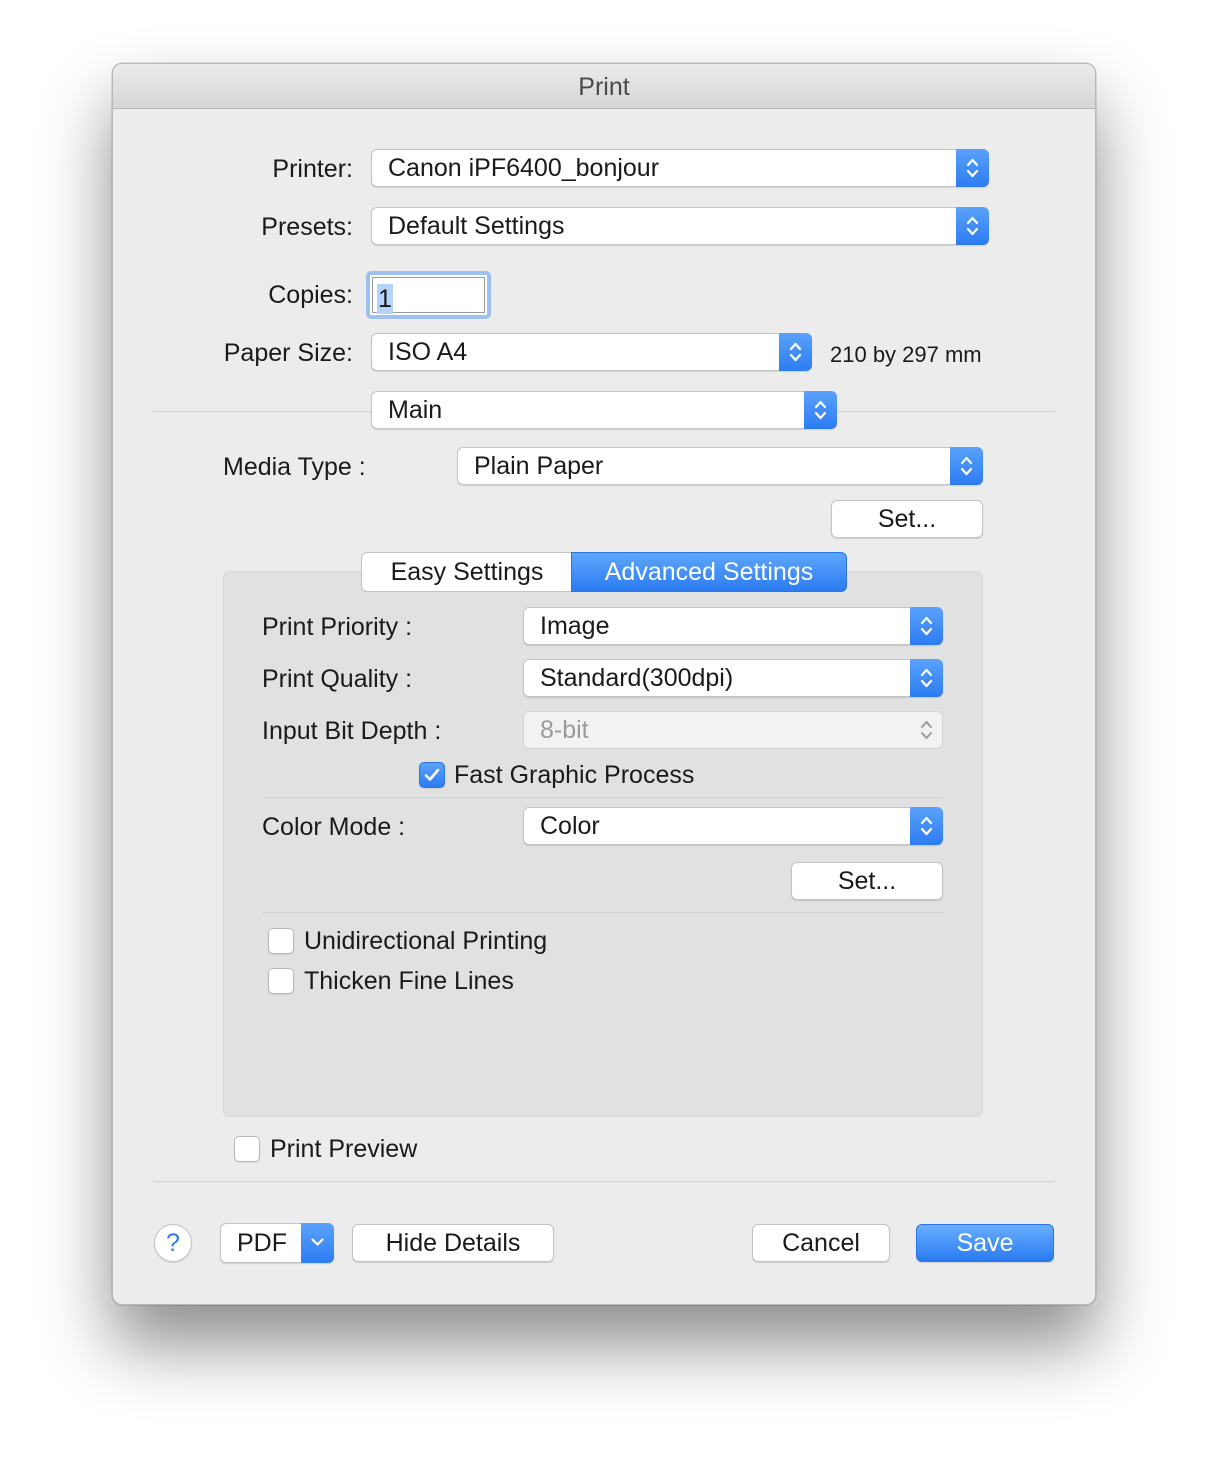 The height and width of the screenshot is (1464, 1206). What do you see at coordinates (680, 168) in the screenshot?
I see `printer-popup: Canon iPF6400_bonjour` at bounding box center [680, 168].